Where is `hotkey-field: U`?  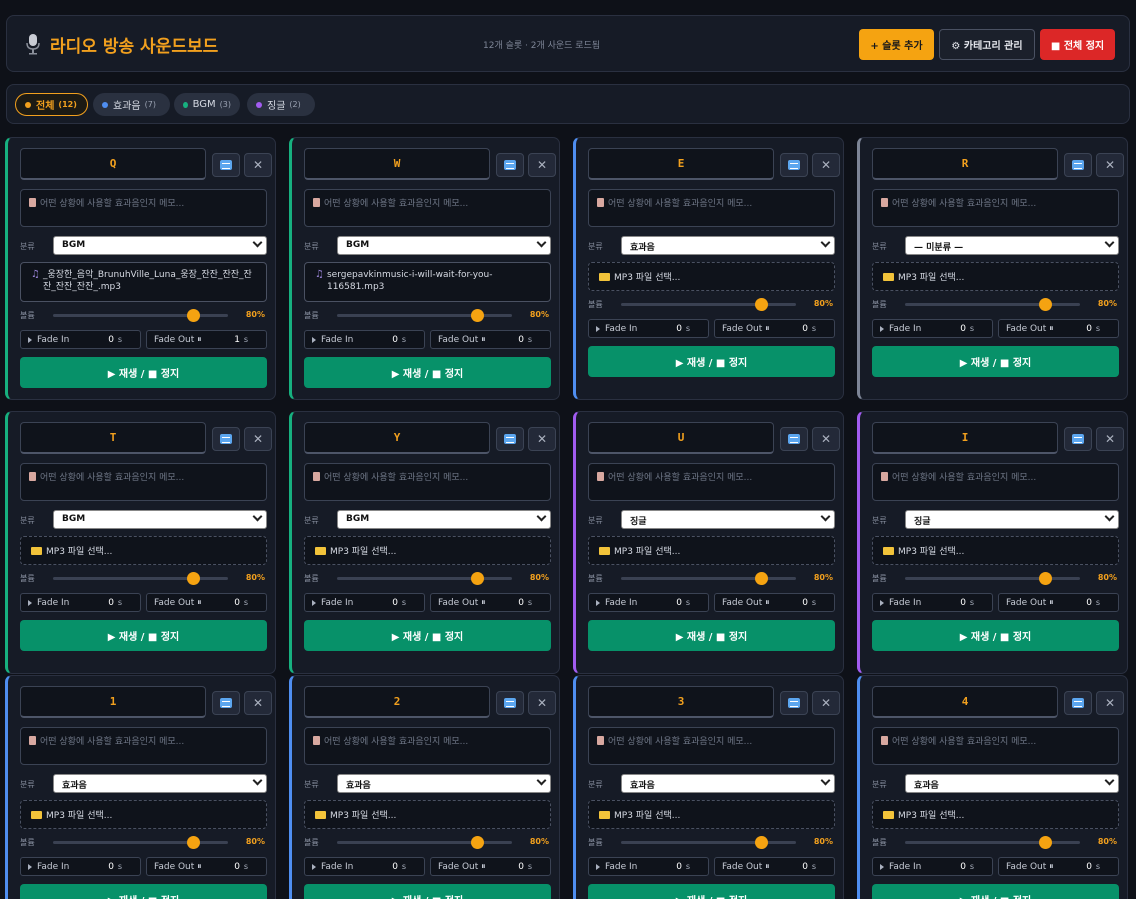 hotkey-field: U is located at coordinates (681, 438).